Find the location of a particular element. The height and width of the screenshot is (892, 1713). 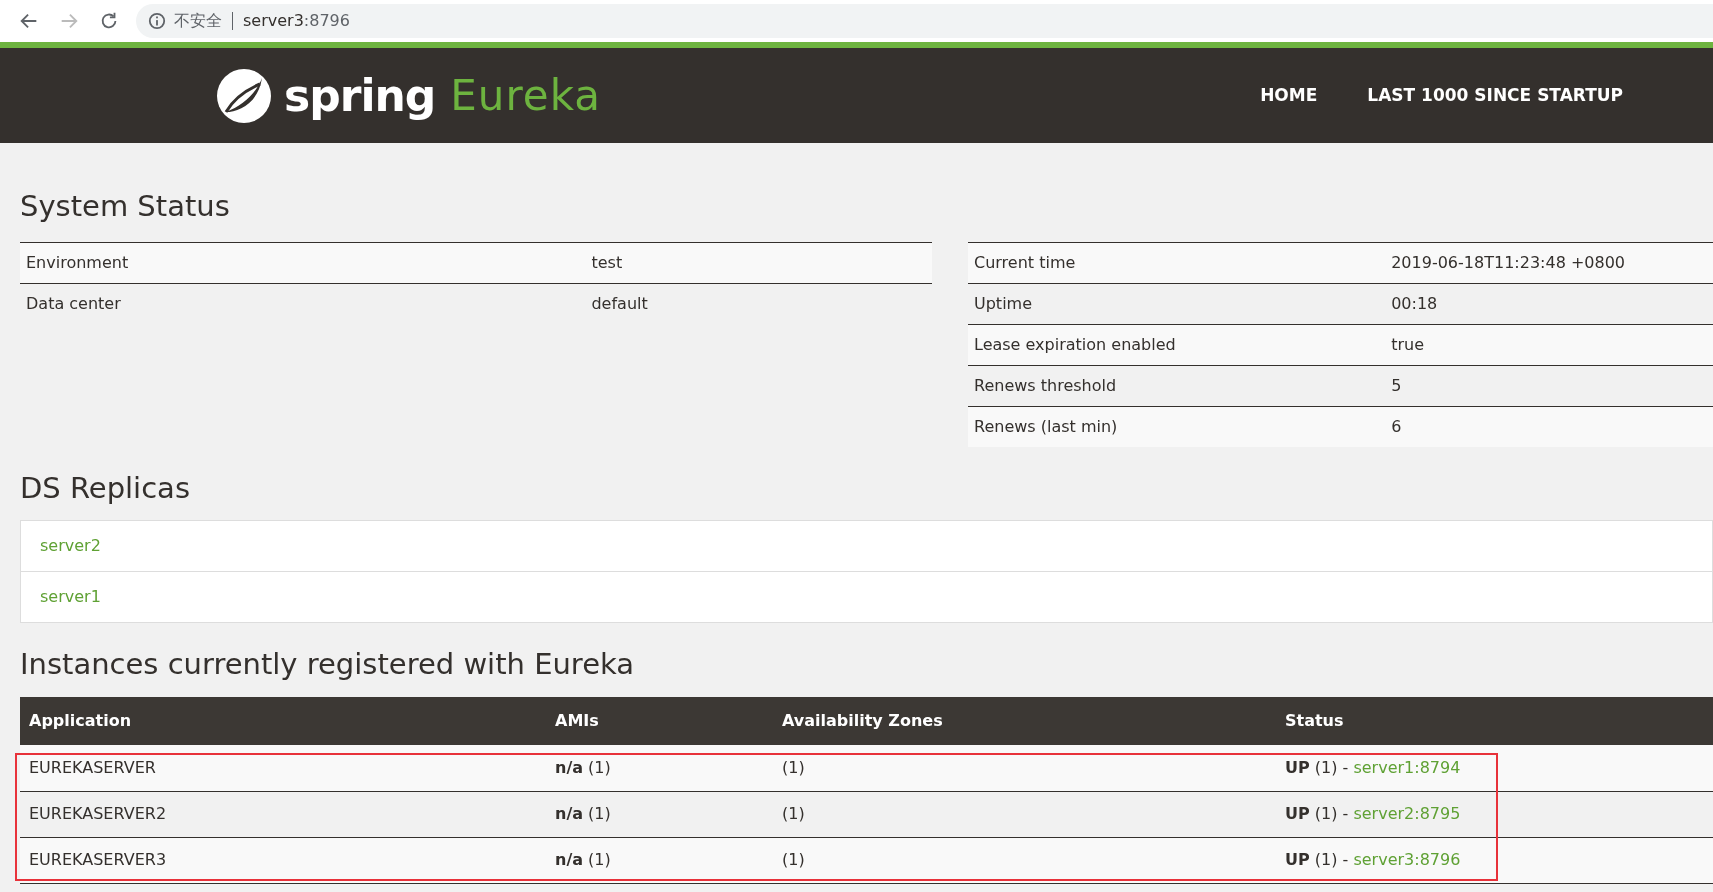

nav-link: HOME is located at coordinates (1289, 95).